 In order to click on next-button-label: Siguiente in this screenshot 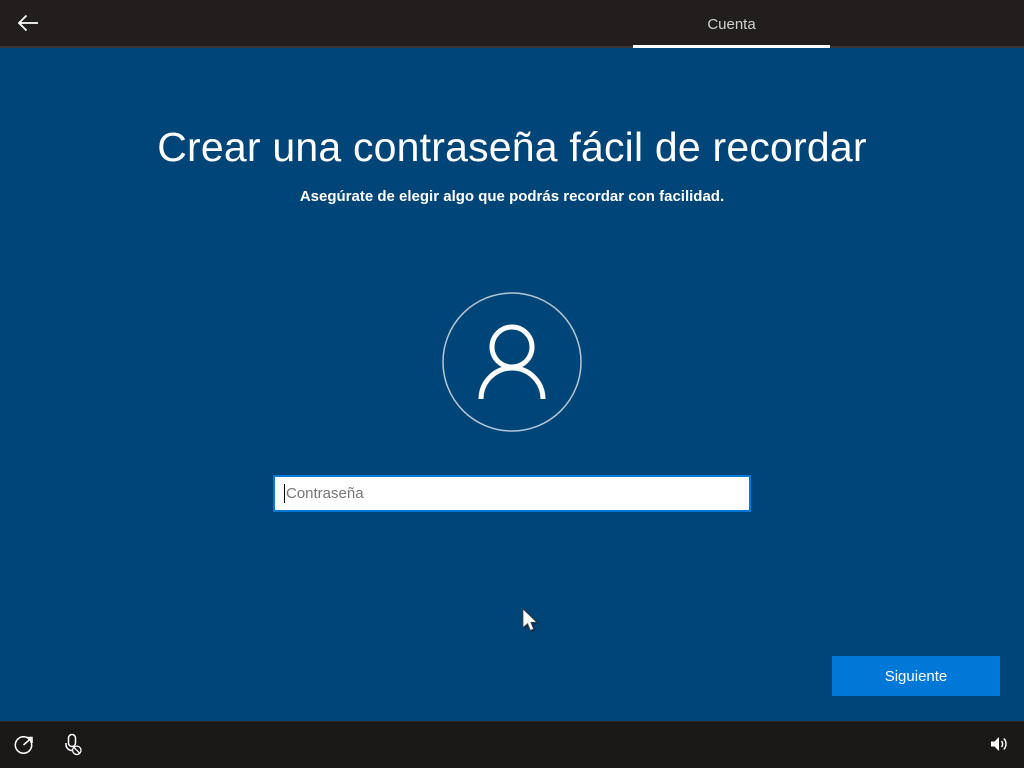, I will do `click(916, 676)`.